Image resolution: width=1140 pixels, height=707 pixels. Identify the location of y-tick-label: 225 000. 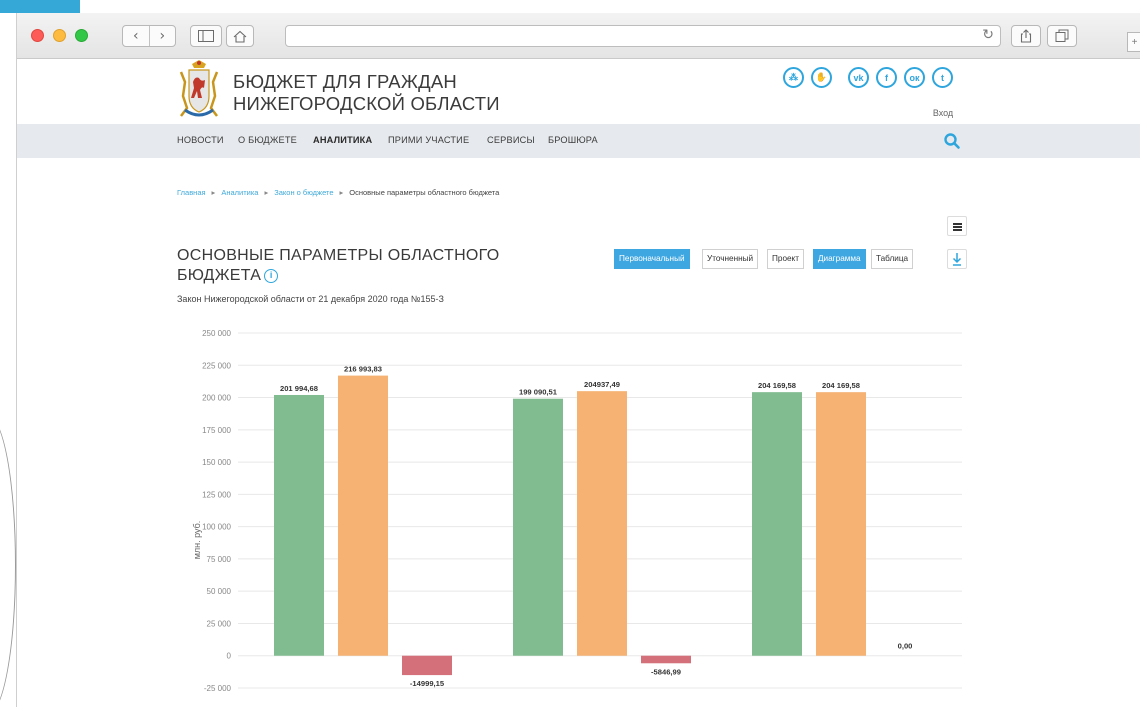
(216, 365).